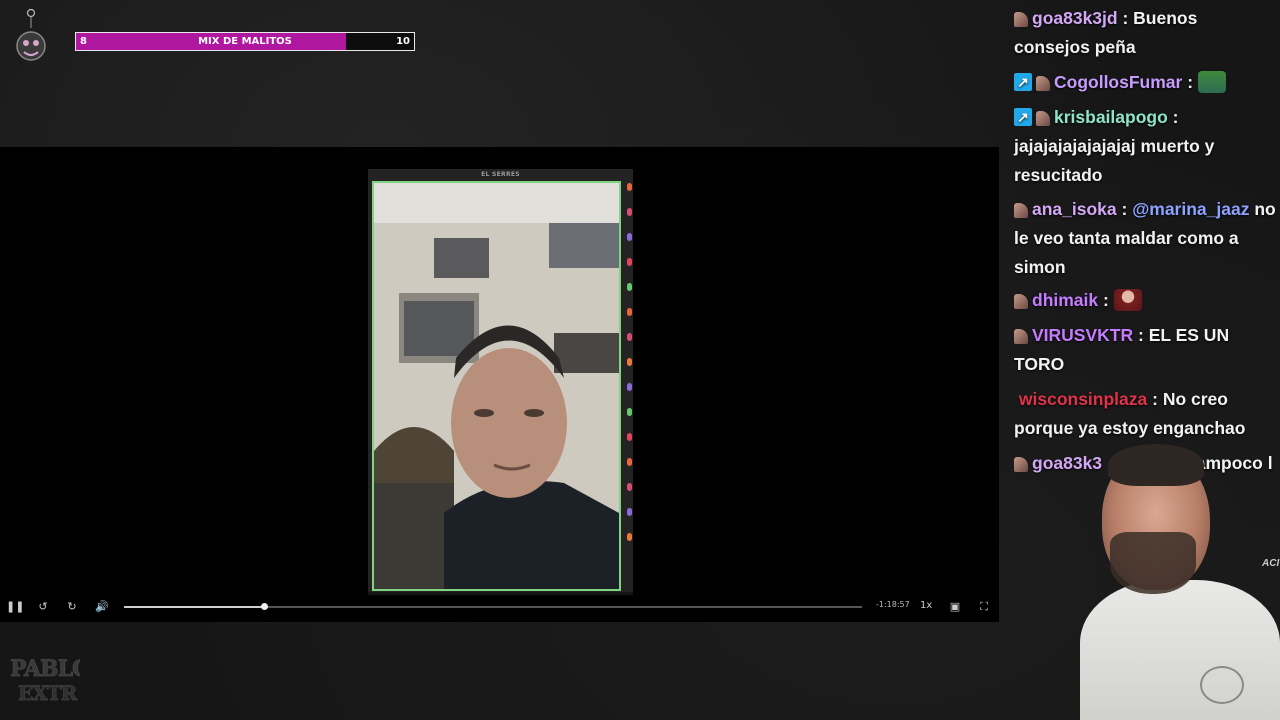 The image size is (1280, 720). Describe the element at coordinates (1083, 399) in the screenshot. I see `chat-username: wisconsinplaza` at that location.